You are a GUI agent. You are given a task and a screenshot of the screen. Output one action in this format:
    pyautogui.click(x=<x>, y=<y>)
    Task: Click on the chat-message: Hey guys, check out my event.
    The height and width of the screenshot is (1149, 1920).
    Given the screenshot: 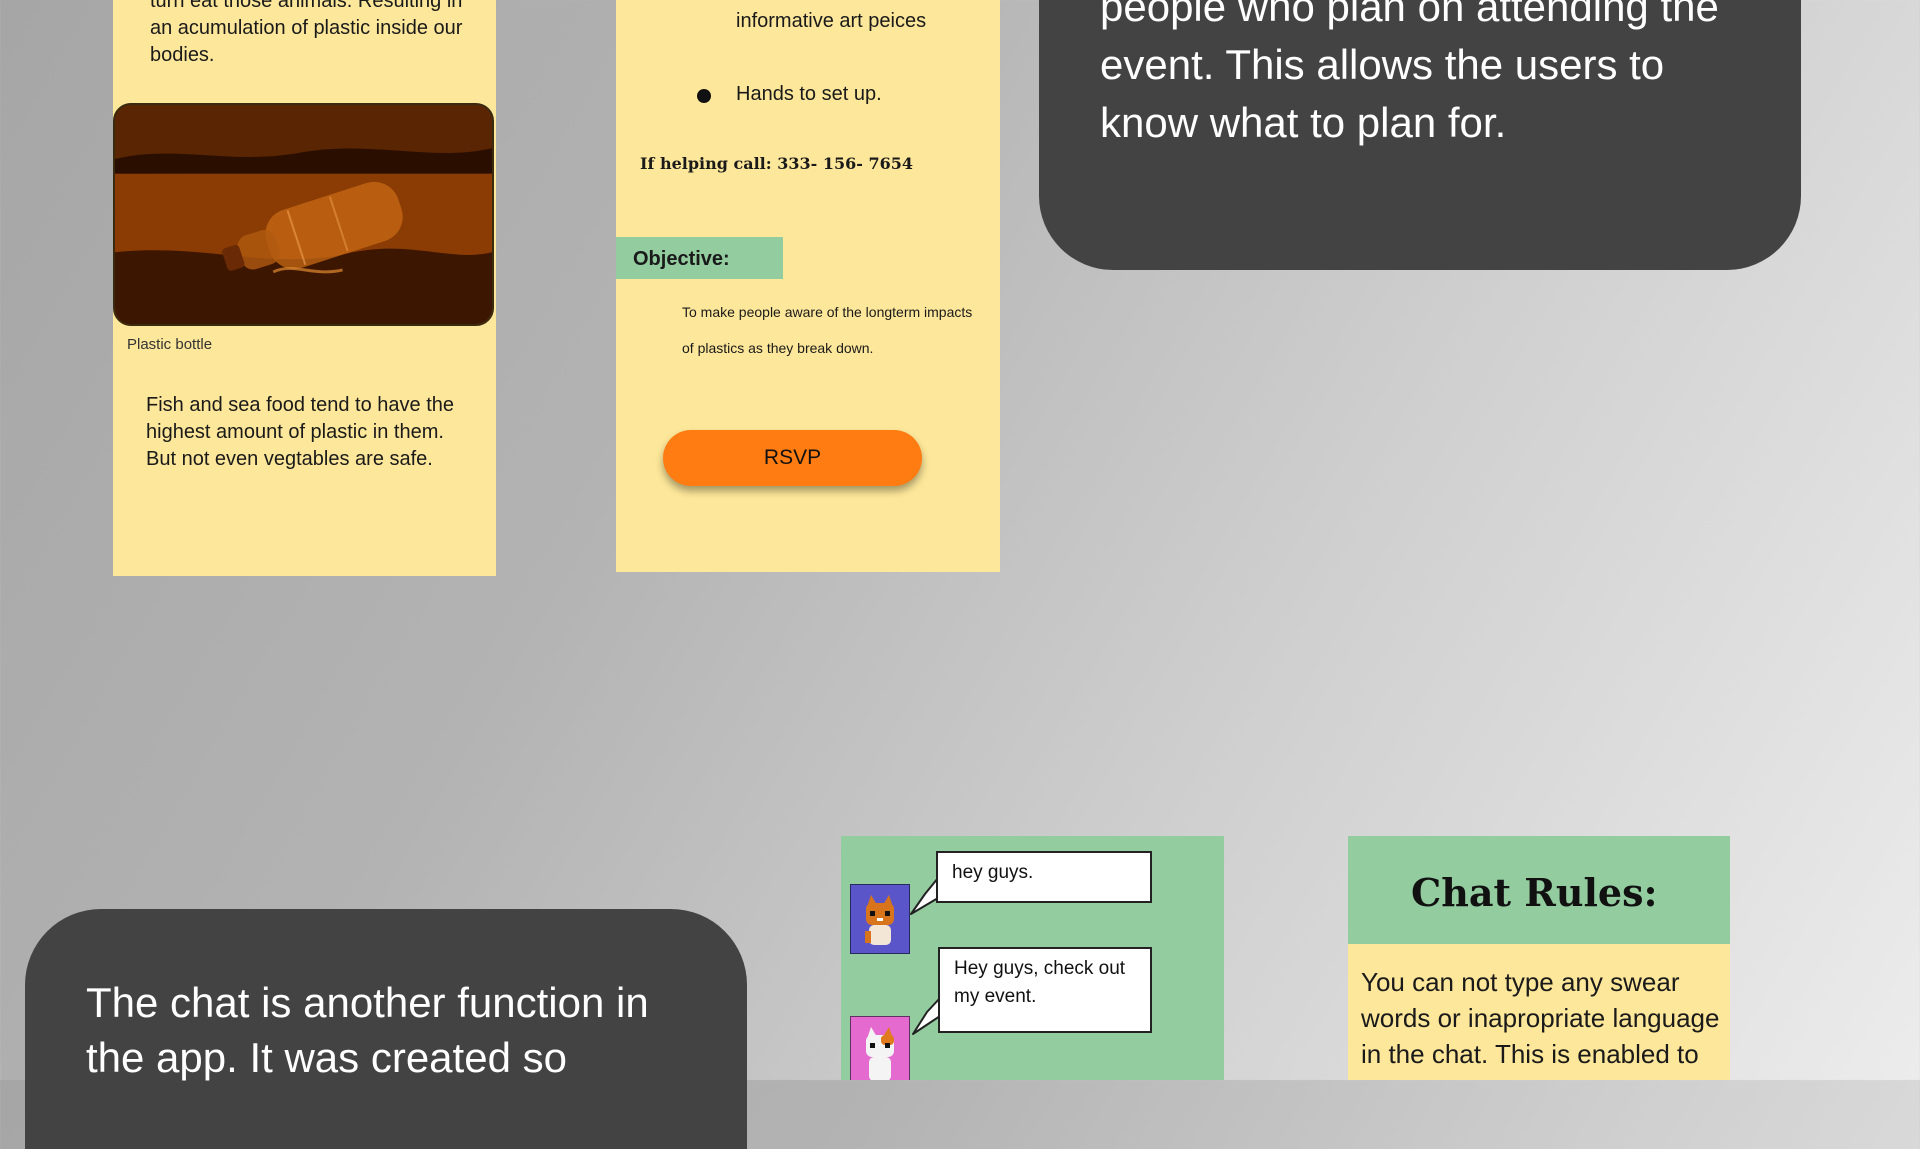 What is the action you would take?
    pyautogui.click(x=1045, y=990)
    